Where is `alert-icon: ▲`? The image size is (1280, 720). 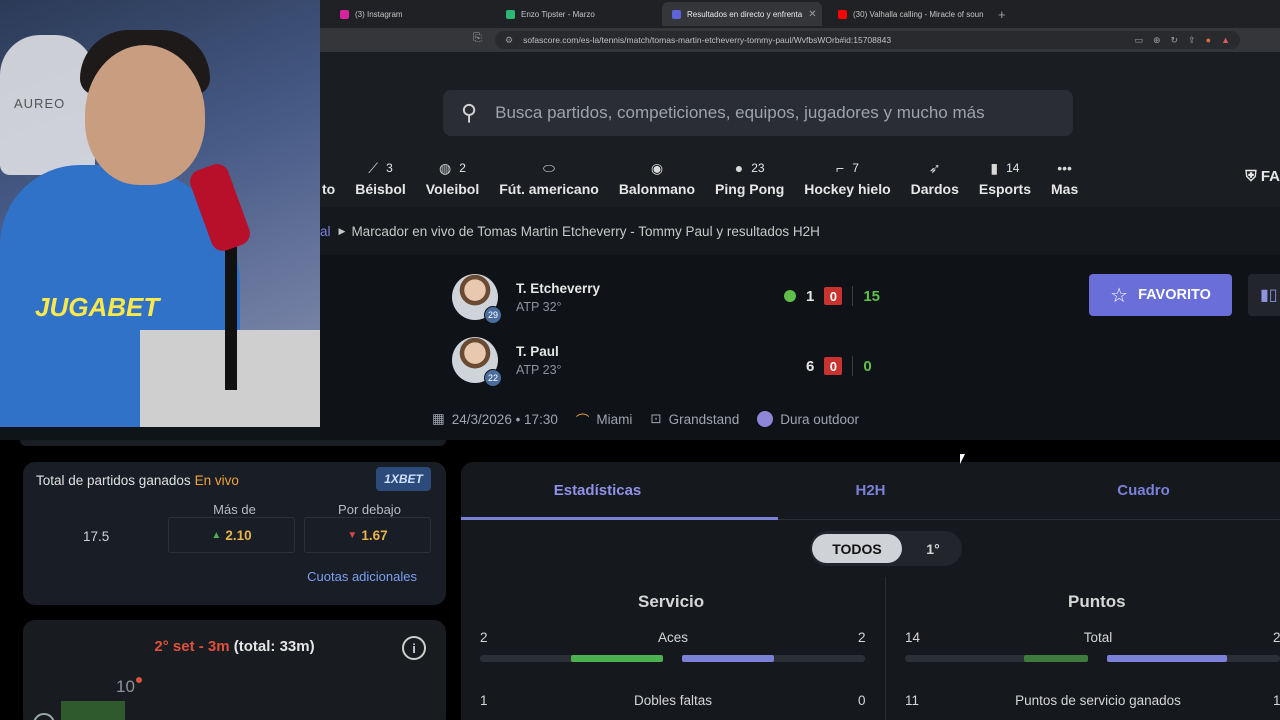 alert-icon: ▲ is located at coordinates (1225, 40).